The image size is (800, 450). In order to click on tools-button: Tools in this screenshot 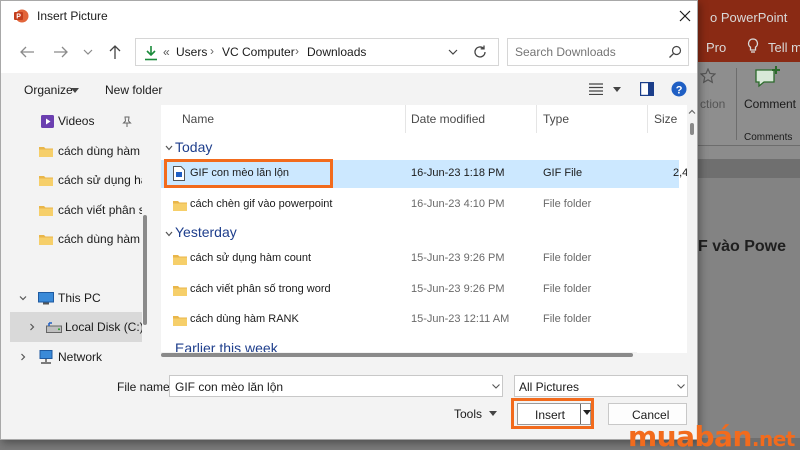, I will do `click(468, 414)`.